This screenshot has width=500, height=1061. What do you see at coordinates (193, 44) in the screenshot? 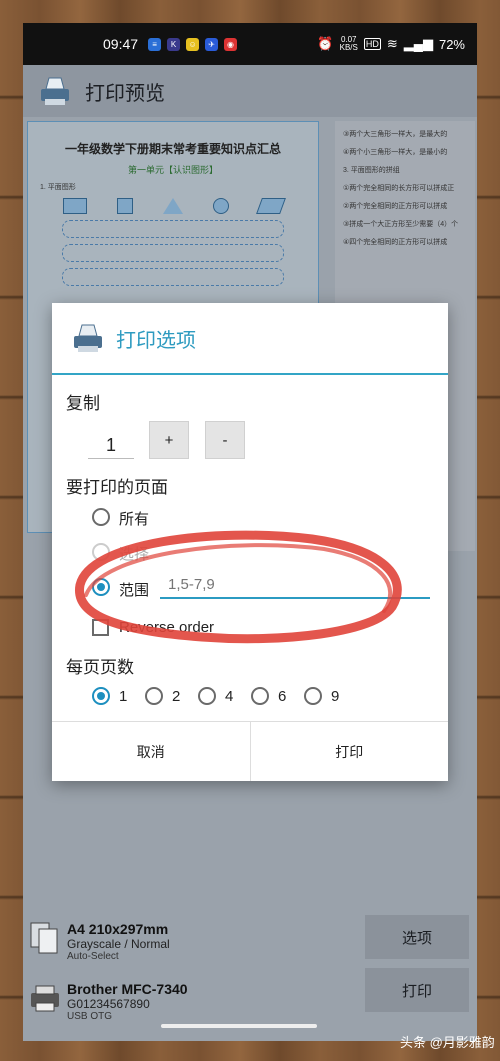
I see `app-notification-icon: ☺` at bounding box center [193, 44].